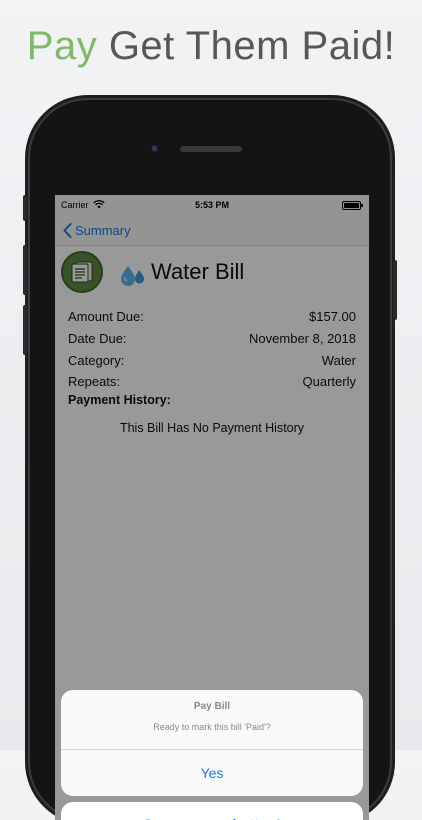 The image size is (422, 820). I want to click on promo-headline: Pay Get Them Paid!, so click(211, 46).